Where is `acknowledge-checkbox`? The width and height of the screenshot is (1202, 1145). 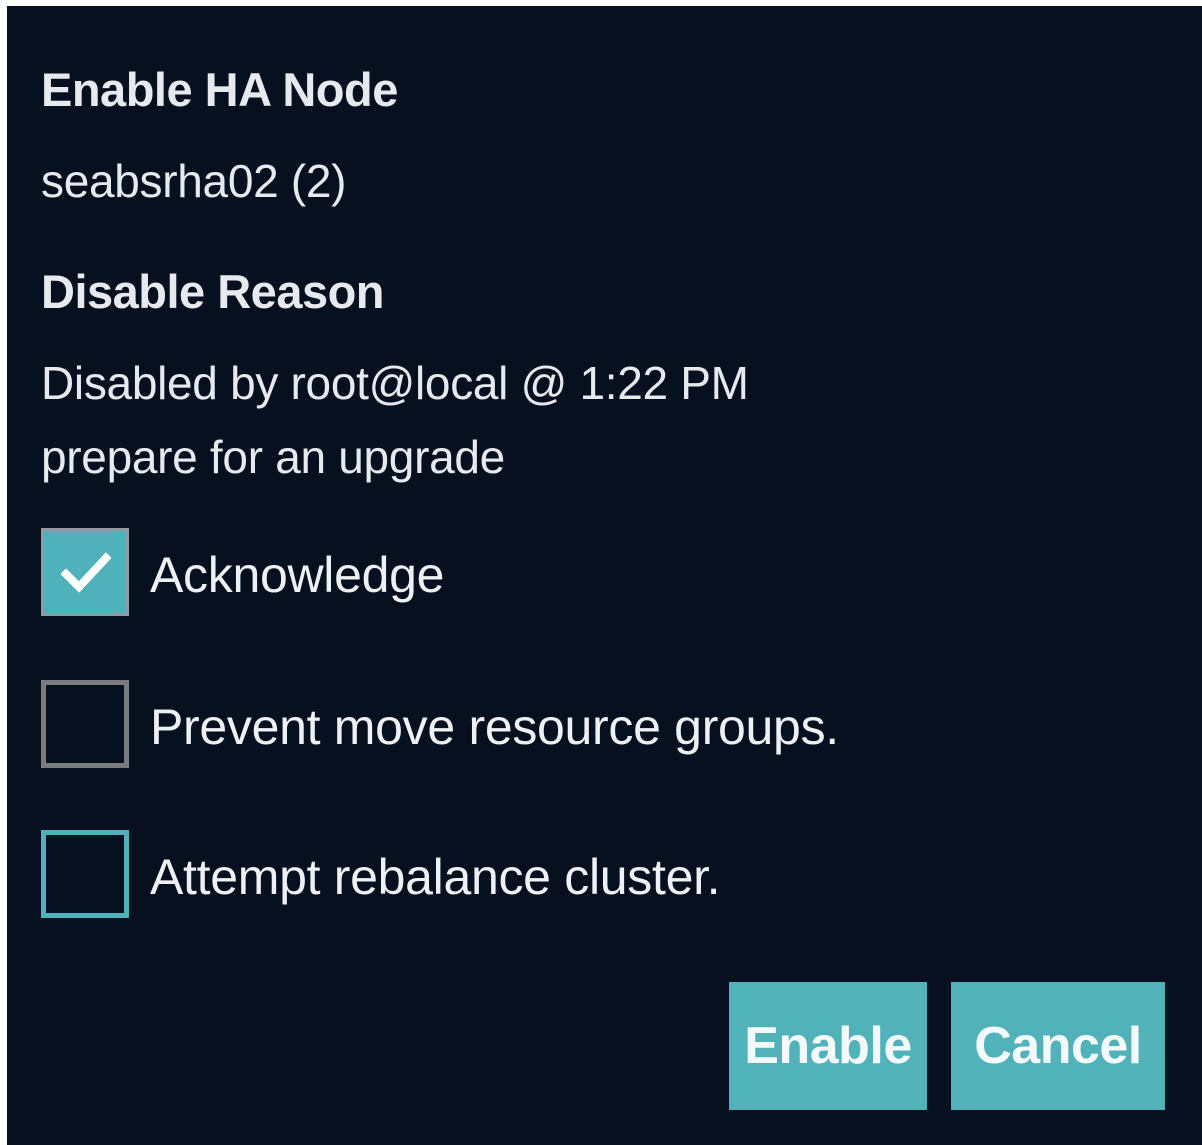 acknowledge-checkbox is located at coordinates (85, 572).